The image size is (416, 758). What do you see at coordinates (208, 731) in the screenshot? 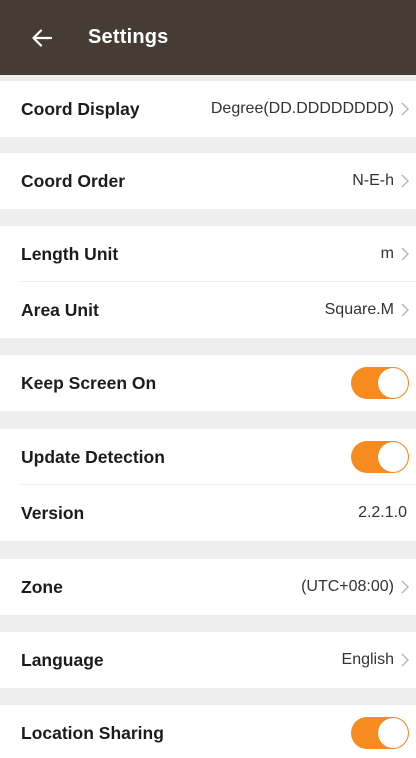
I see `setting-location-sharing: Location Sharing` at bounding box center [208, 731].